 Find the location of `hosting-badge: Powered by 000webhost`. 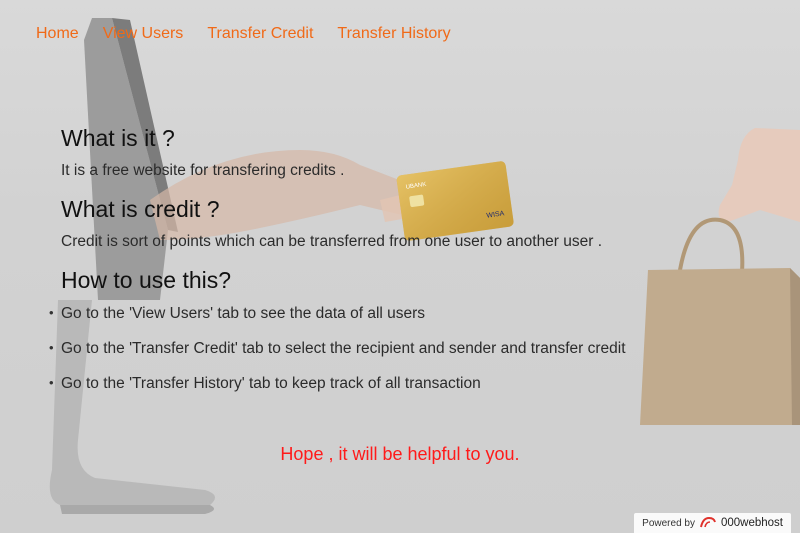

hosting-badge: Powered by 000webhost is located at coordinates (712, 522).